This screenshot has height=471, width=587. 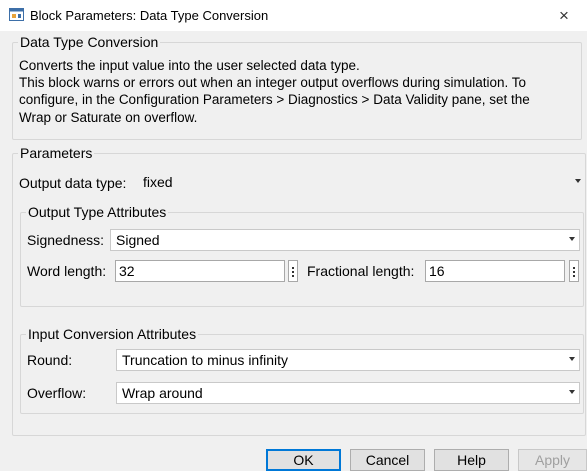 What do you see at coordinates (73, 183) in the screenshot?
I see `output-data-type-label: Output data type:` at bounding box center [73, 183].